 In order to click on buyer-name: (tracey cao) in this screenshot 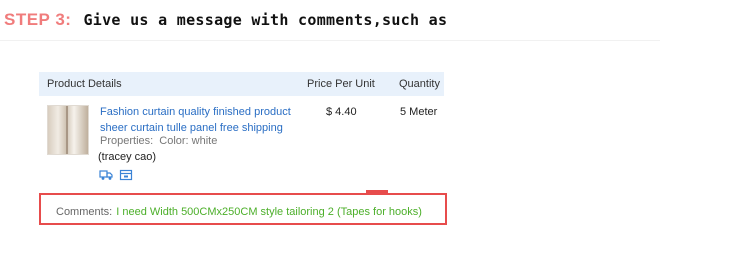, I will do `click(127, 157)`.